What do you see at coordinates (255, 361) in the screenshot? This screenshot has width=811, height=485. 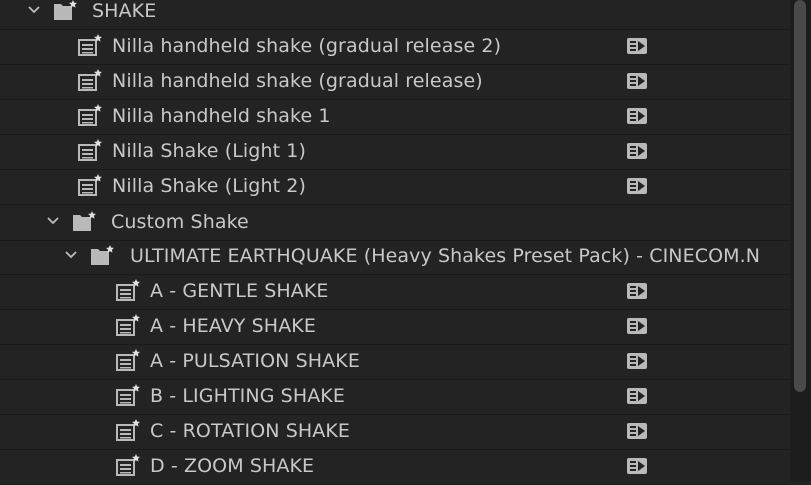 I see `preset-label: A - PULSATION SHAKE` at bounding box center [255, 361].